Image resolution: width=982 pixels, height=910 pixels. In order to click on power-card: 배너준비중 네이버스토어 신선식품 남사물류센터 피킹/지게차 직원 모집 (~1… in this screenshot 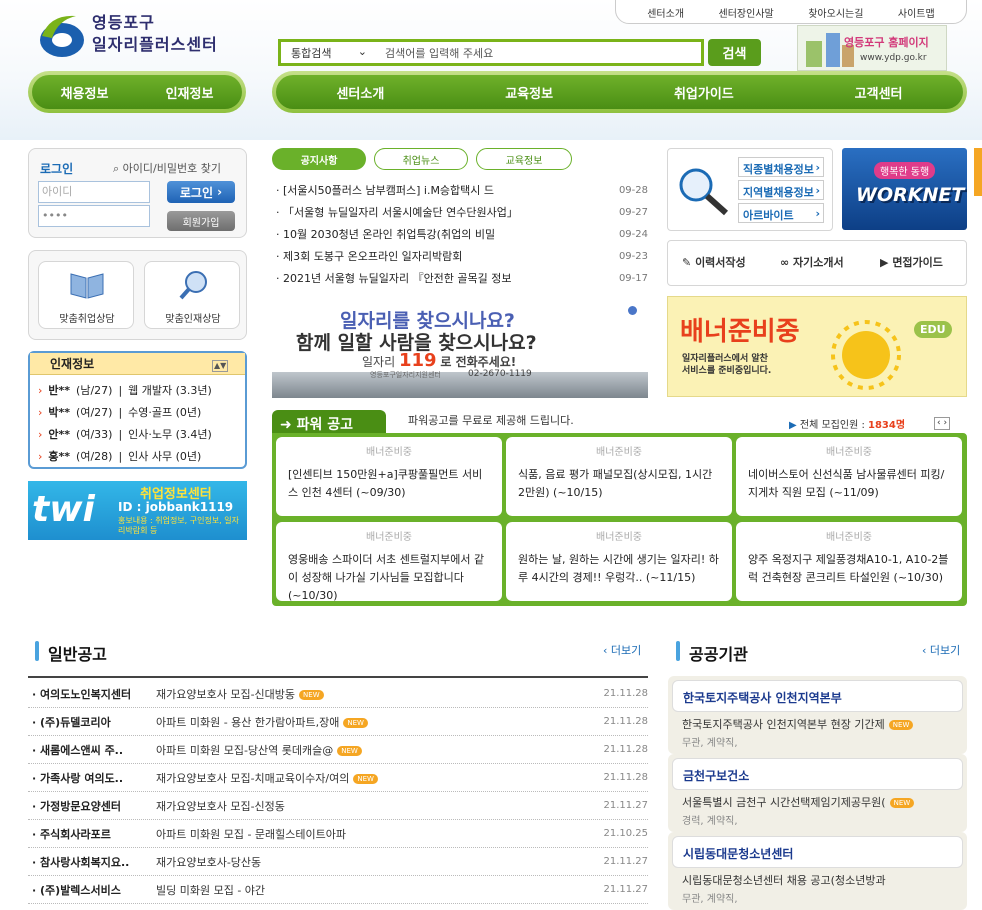, I will do `click(849, 476)`.